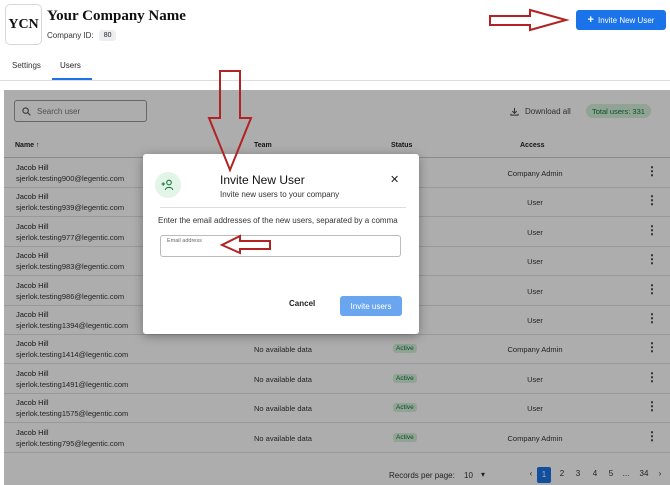 This screenshot has width=670, height=485. What do you see at coordinates (184, 241) in the screenshot?
I see `email-field-label: Email address` at bounding box center [184, 241].